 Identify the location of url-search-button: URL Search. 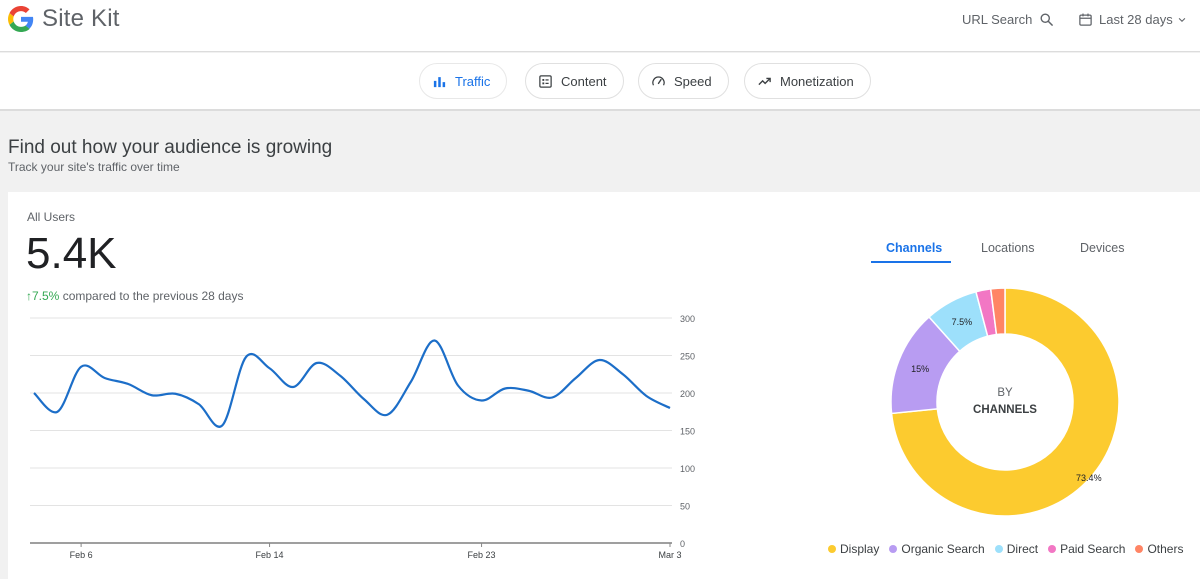
(1008, 19).